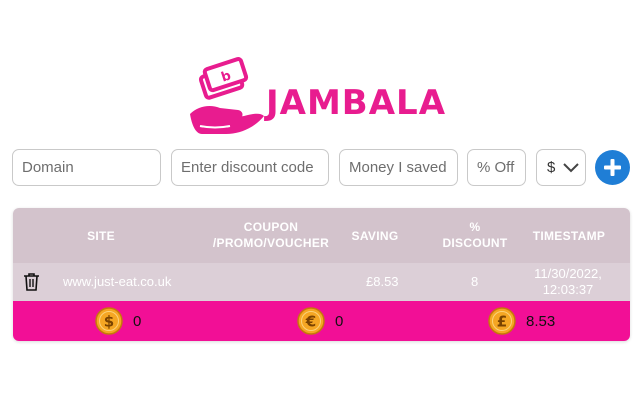 The height and width of the screenshot is (400, 640). I want to click on header-discount-line1: %, so click(475, 227).